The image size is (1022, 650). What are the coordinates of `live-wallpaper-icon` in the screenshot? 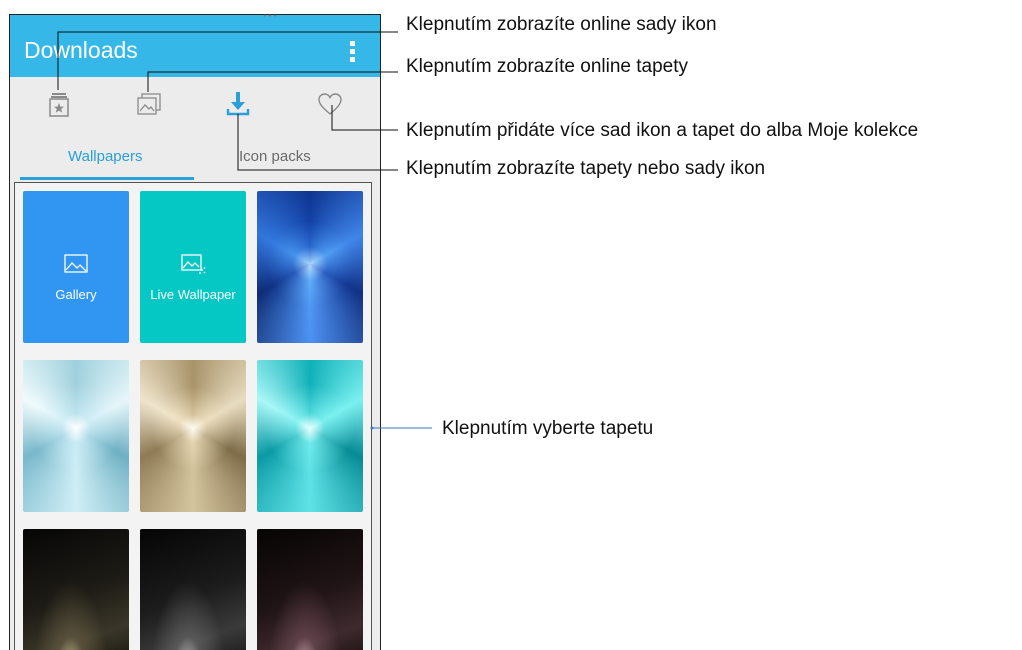 It's located at (193, 264).